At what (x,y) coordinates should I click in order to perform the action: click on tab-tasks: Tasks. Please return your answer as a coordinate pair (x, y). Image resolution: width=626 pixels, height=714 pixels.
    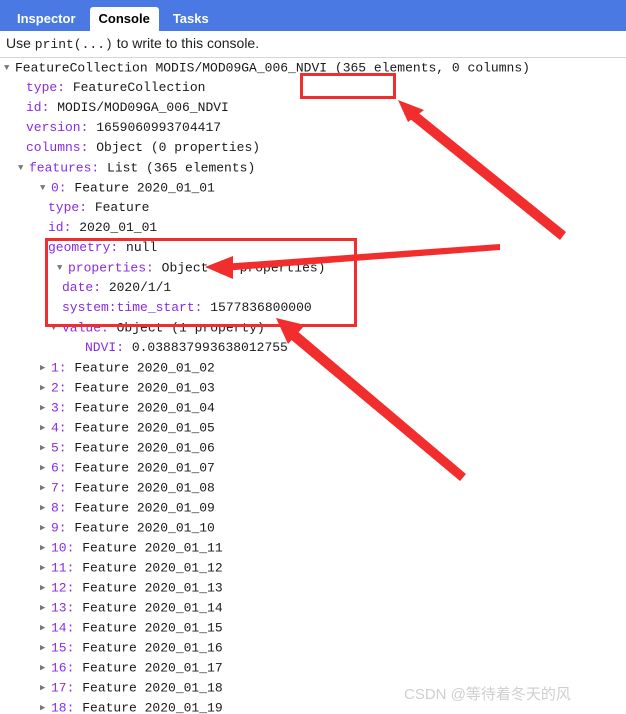
    Looking at the image, I should click on (191, 19).